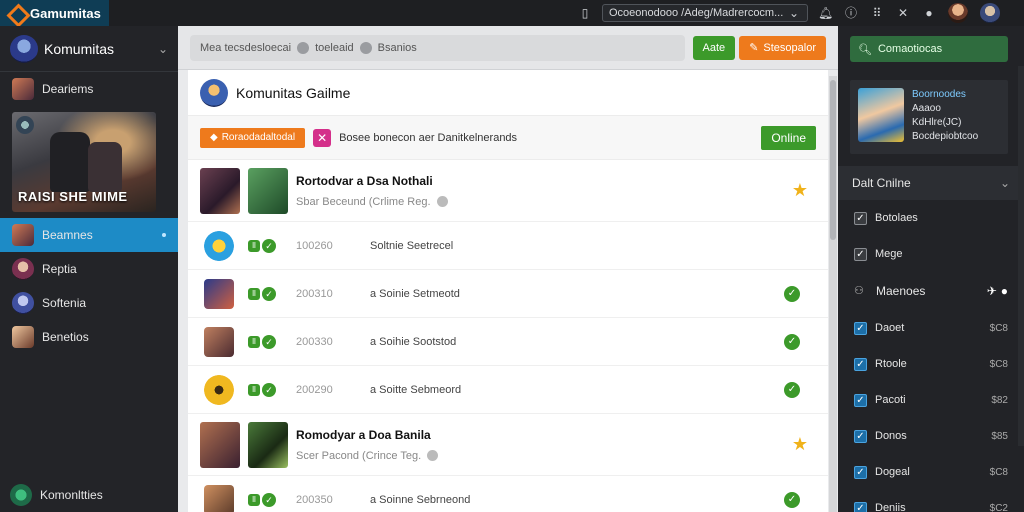 The height and width of the screenshot is (512, 1024). Describe the element at coordinates (258, 137) in the screenshot. I see `alert-action-label: Roraodadaltodal` at that location.